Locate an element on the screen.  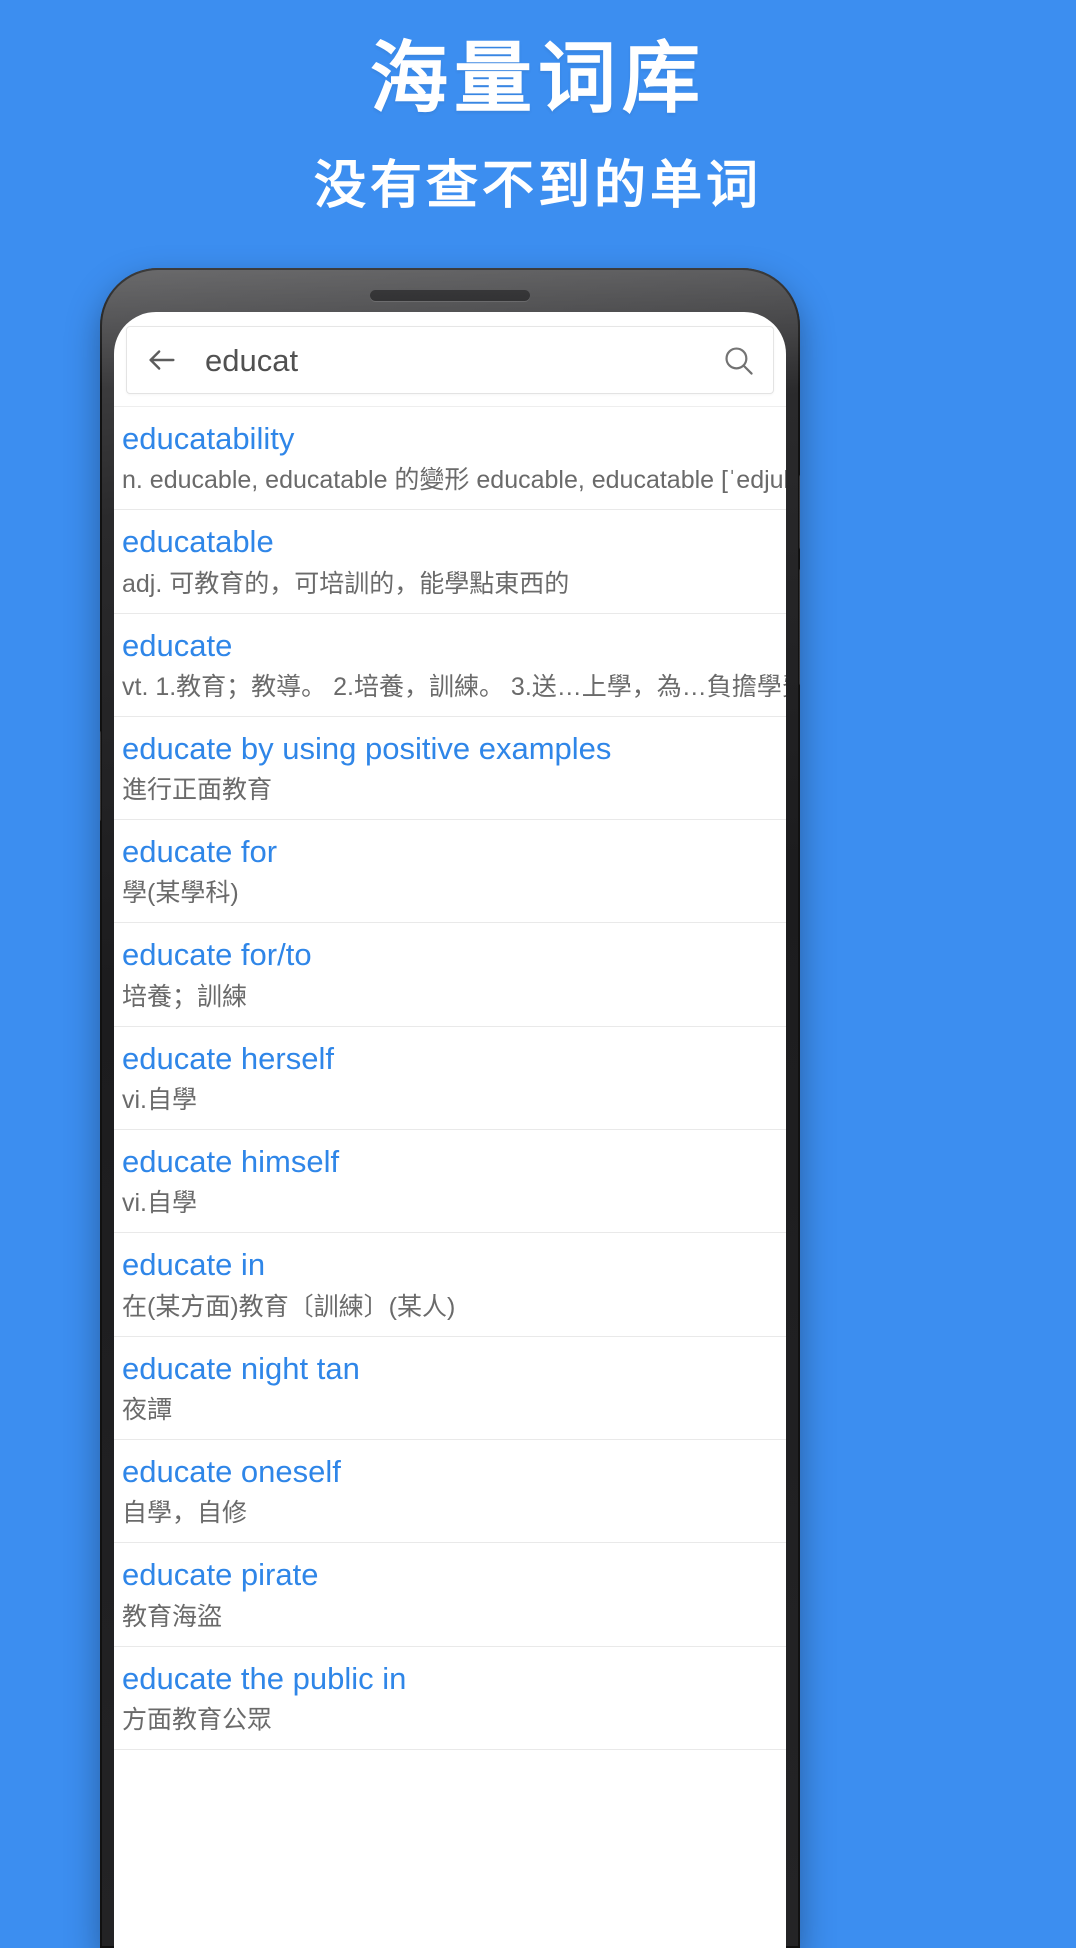
result-word: educate night tan is located at coordinates (241, 1368).